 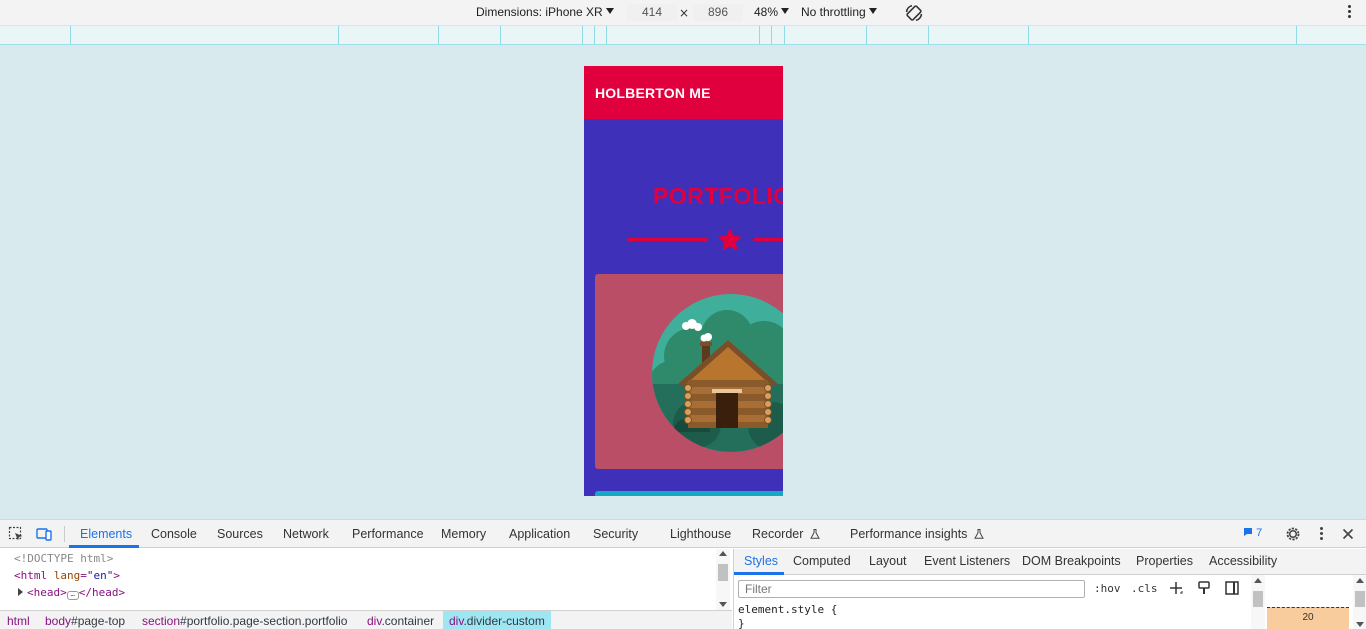 I want to click on tab-computed: Computed, so click(x=822, y=561).